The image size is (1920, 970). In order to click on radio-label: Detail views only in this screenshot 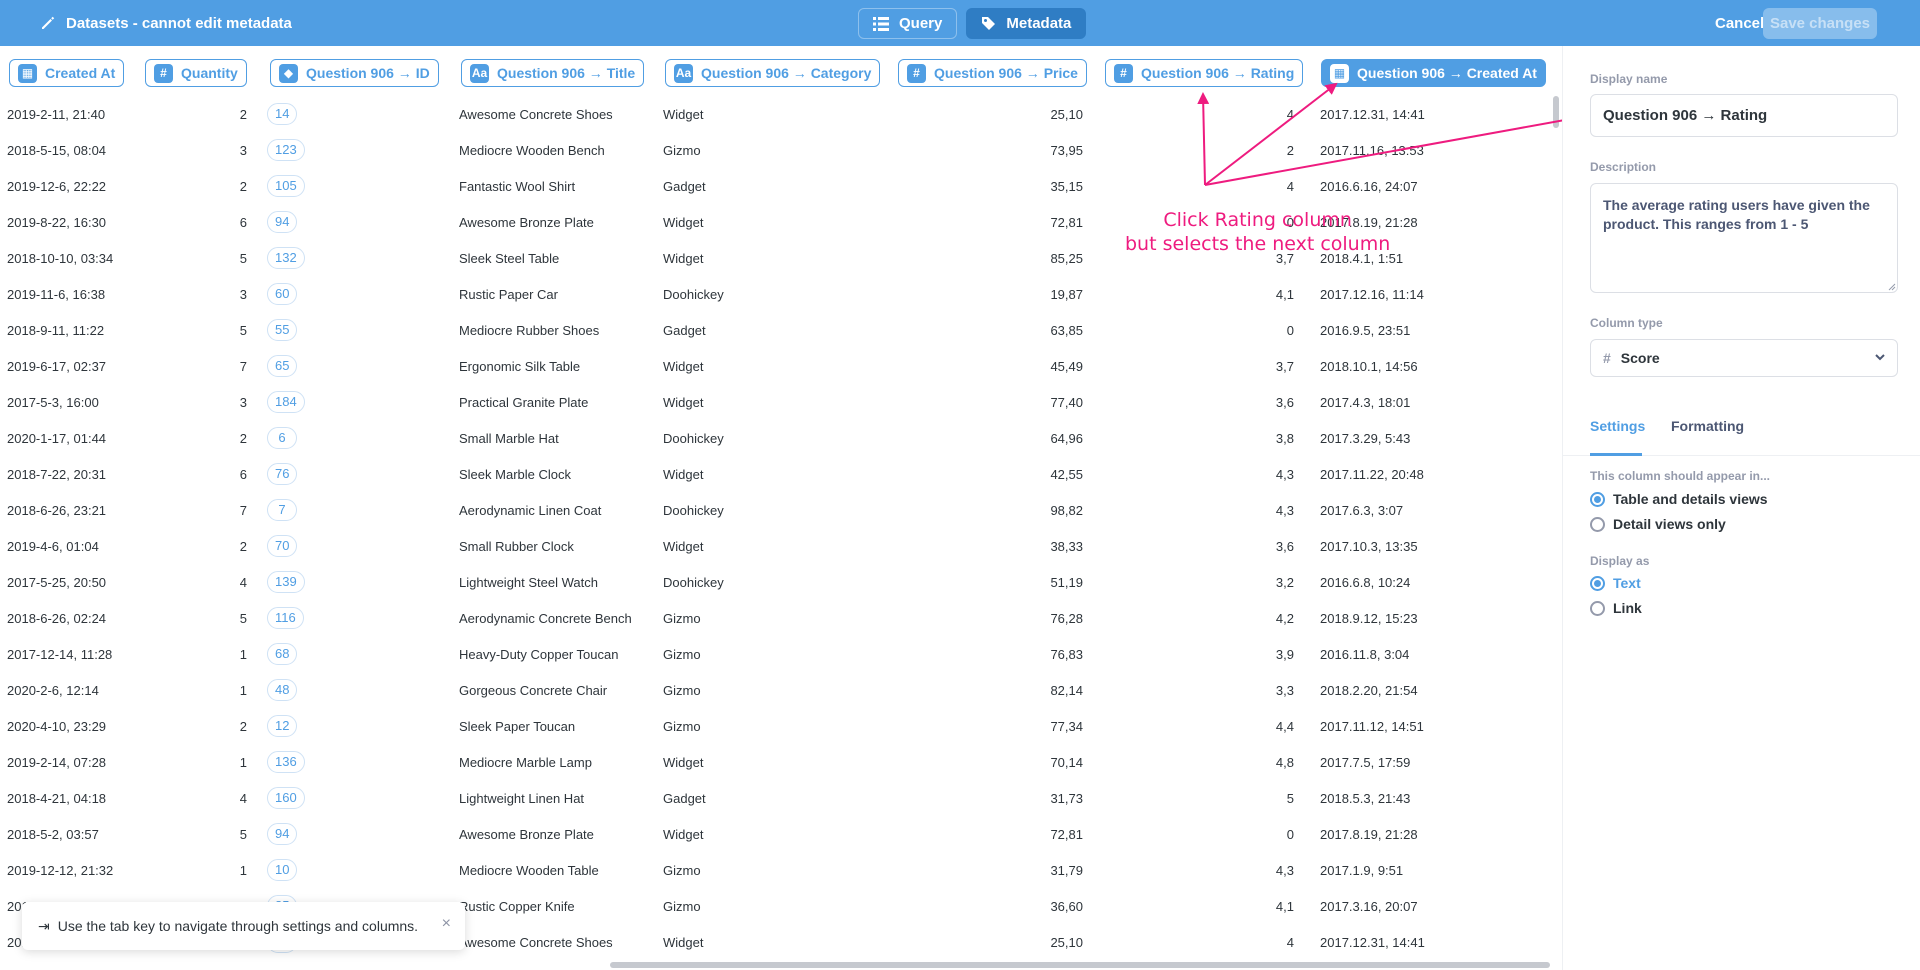, I will do `click(1669, 524)`.